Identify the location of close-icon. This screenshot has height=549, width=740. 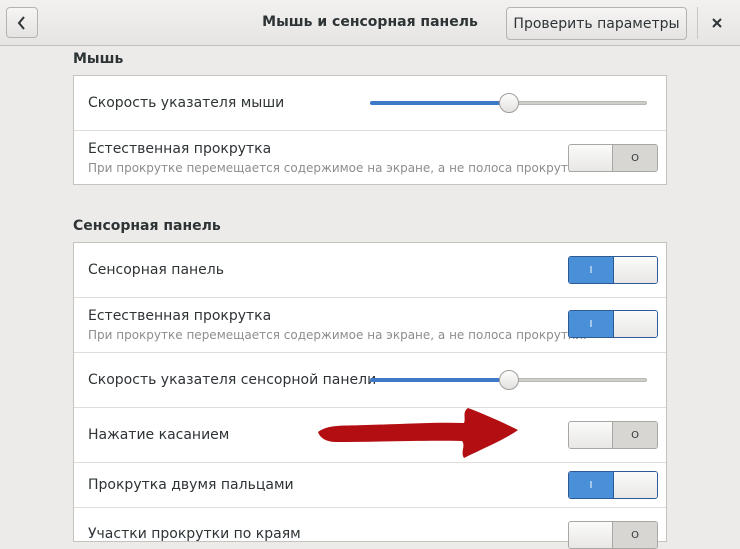
(717, 23).